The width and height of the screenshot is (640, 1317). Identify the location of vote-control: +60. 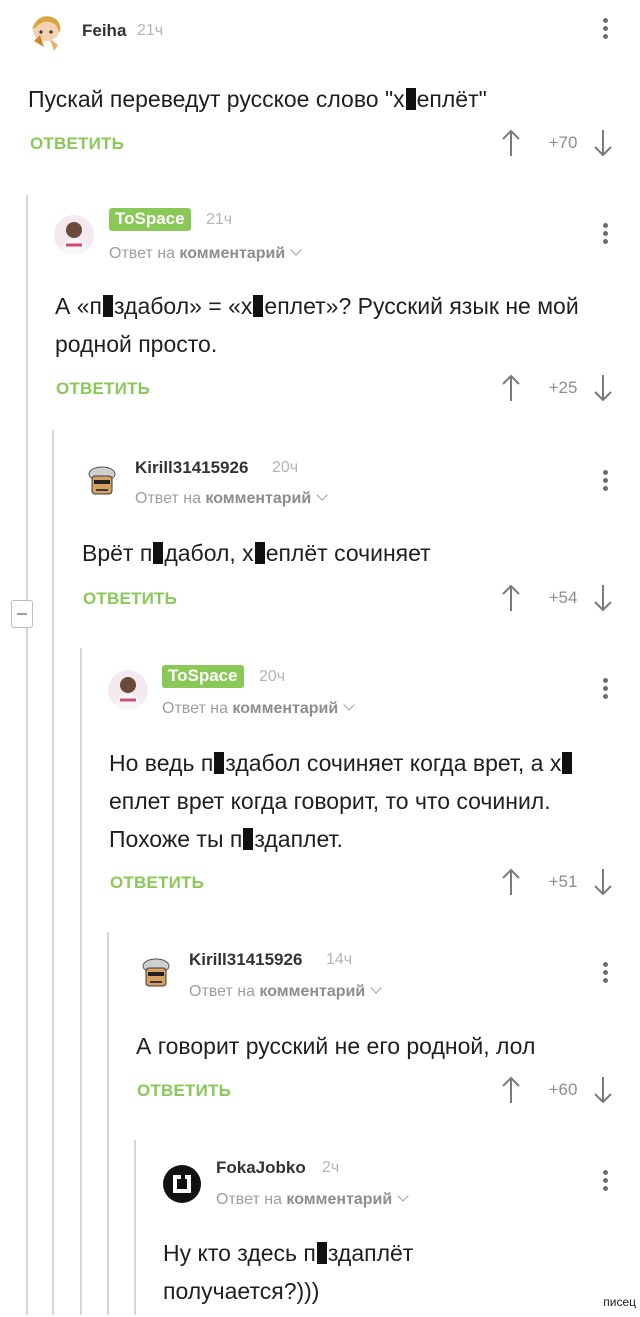
(565, 1090).